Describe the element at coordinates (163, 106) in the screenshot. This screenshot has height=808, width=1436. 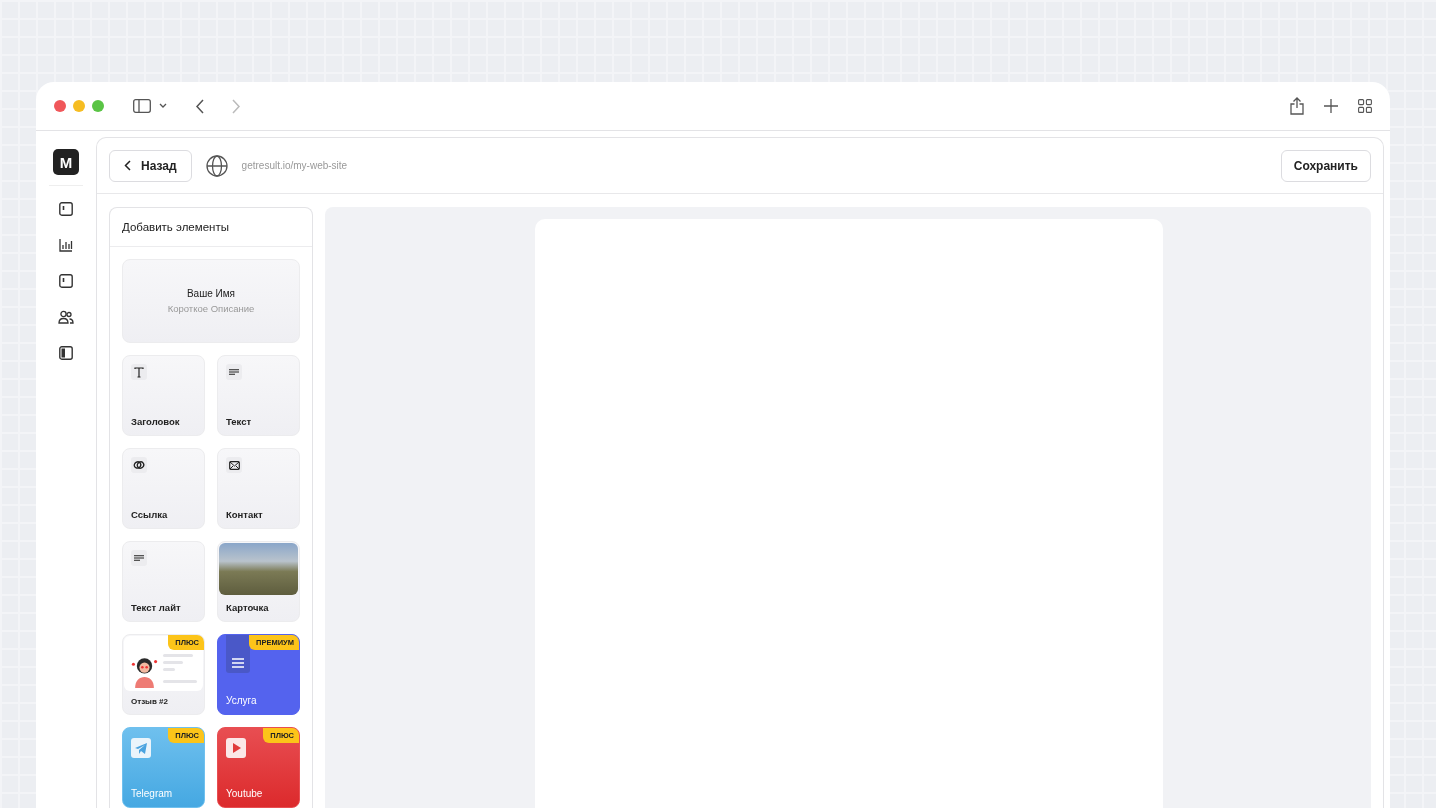
I see `chevron-down-icon` at that location.